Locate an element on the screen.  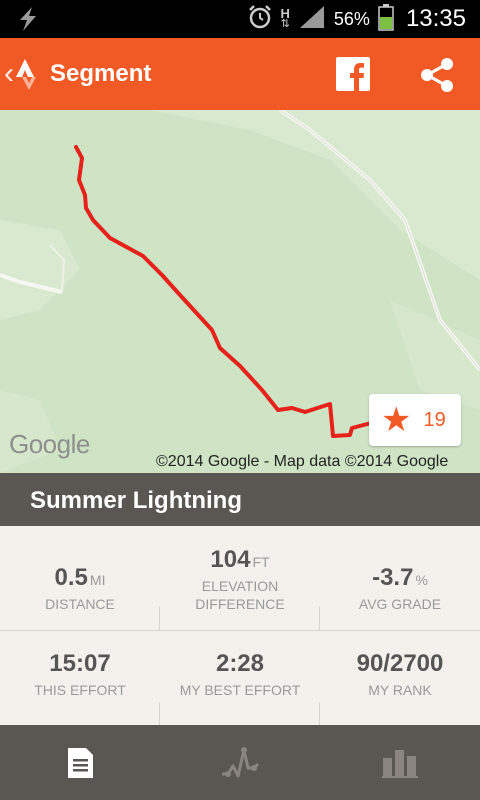
document-icon is located at coordinates (80, 762).